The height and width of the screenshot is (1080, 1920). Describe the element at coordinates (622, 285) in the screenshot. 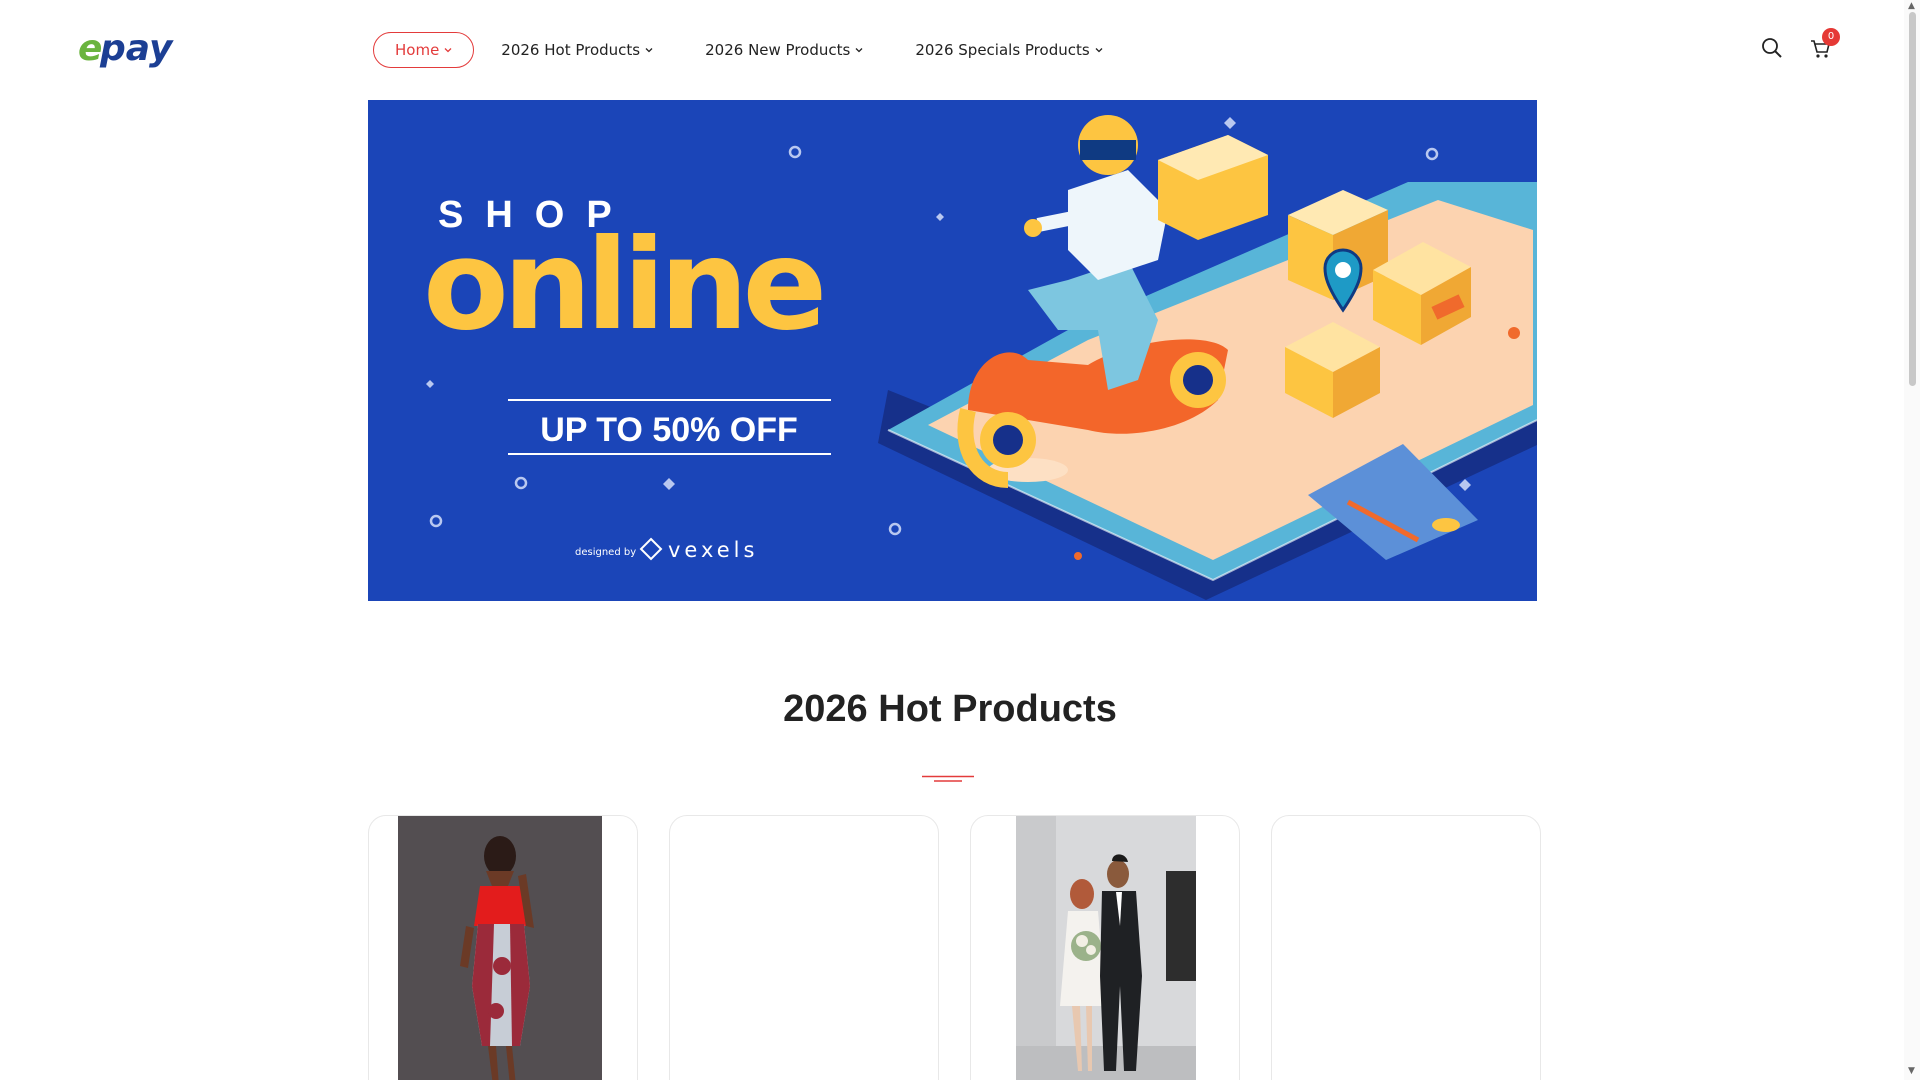

I see `banner-headline: online` at that location.